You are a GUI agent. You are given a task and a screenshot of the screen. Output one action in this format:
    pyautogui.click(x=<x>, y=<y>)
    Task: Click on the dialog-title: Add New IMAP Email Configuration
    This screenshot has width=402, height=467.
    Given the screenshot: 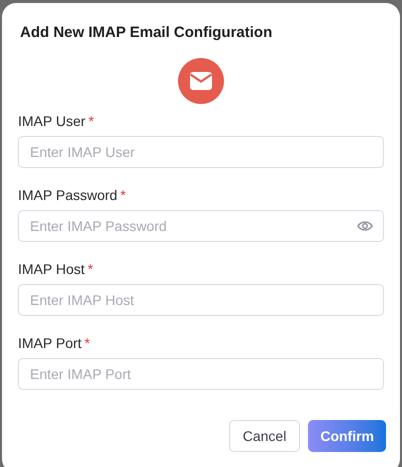 What is the action you would take?
    pyautogui.click(x=147, y=33)
    